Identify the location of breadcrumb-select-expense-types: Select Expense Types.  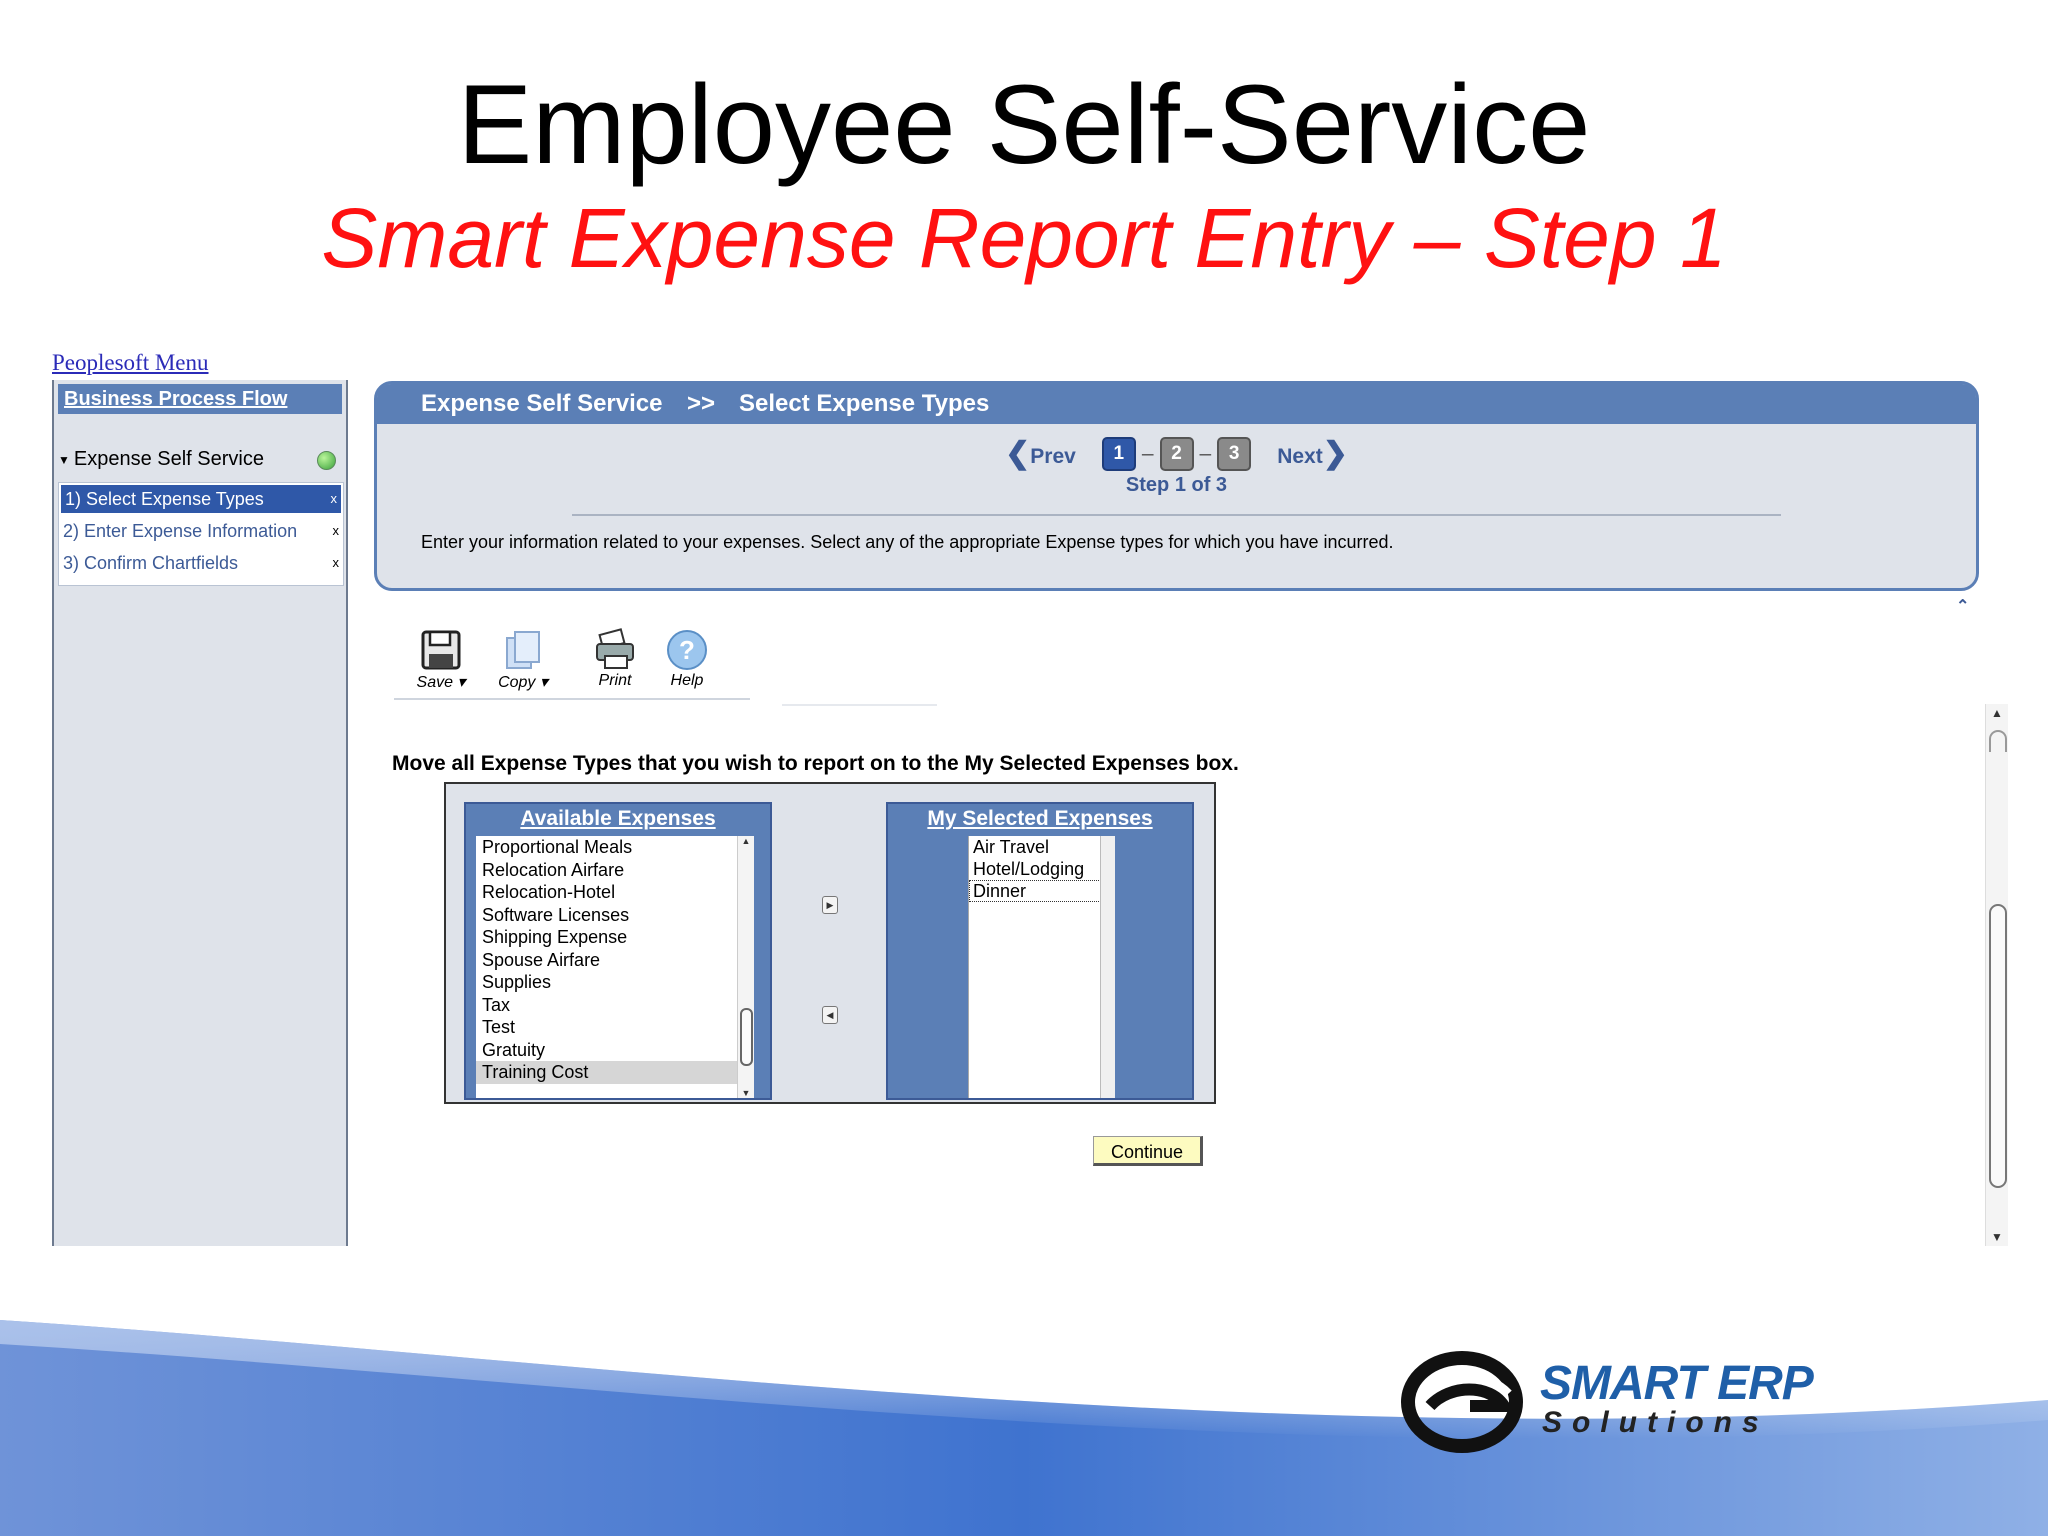
(864, 403).